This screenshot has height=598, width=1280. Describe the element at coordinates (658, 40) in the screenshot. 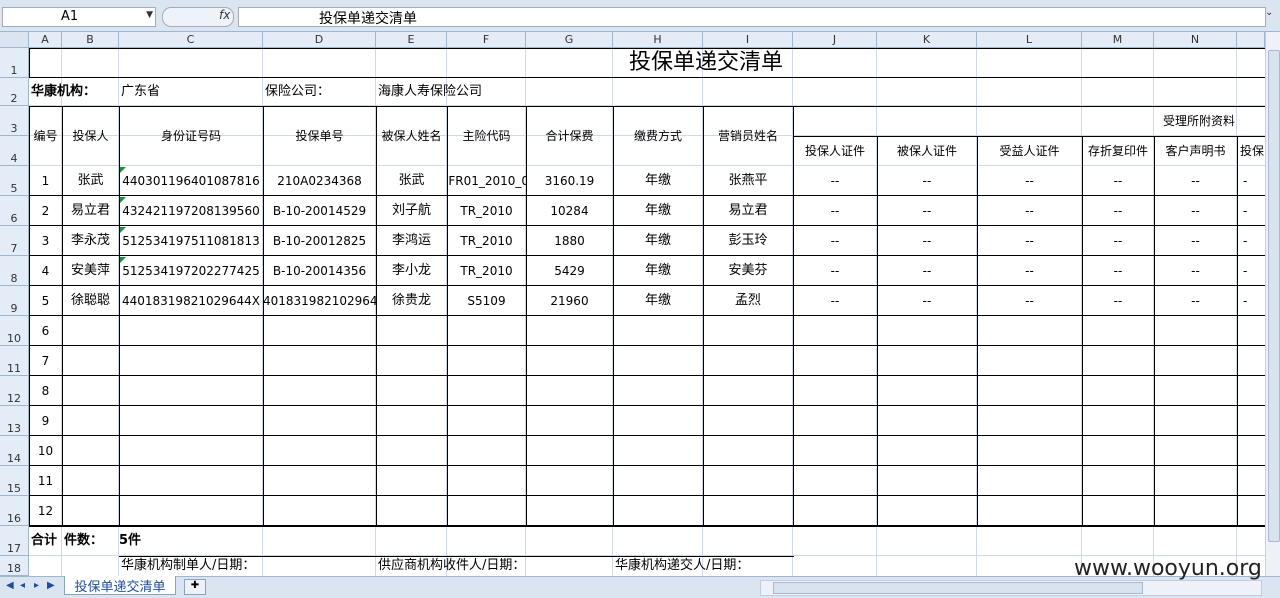

I see `column-header: H` at that location.